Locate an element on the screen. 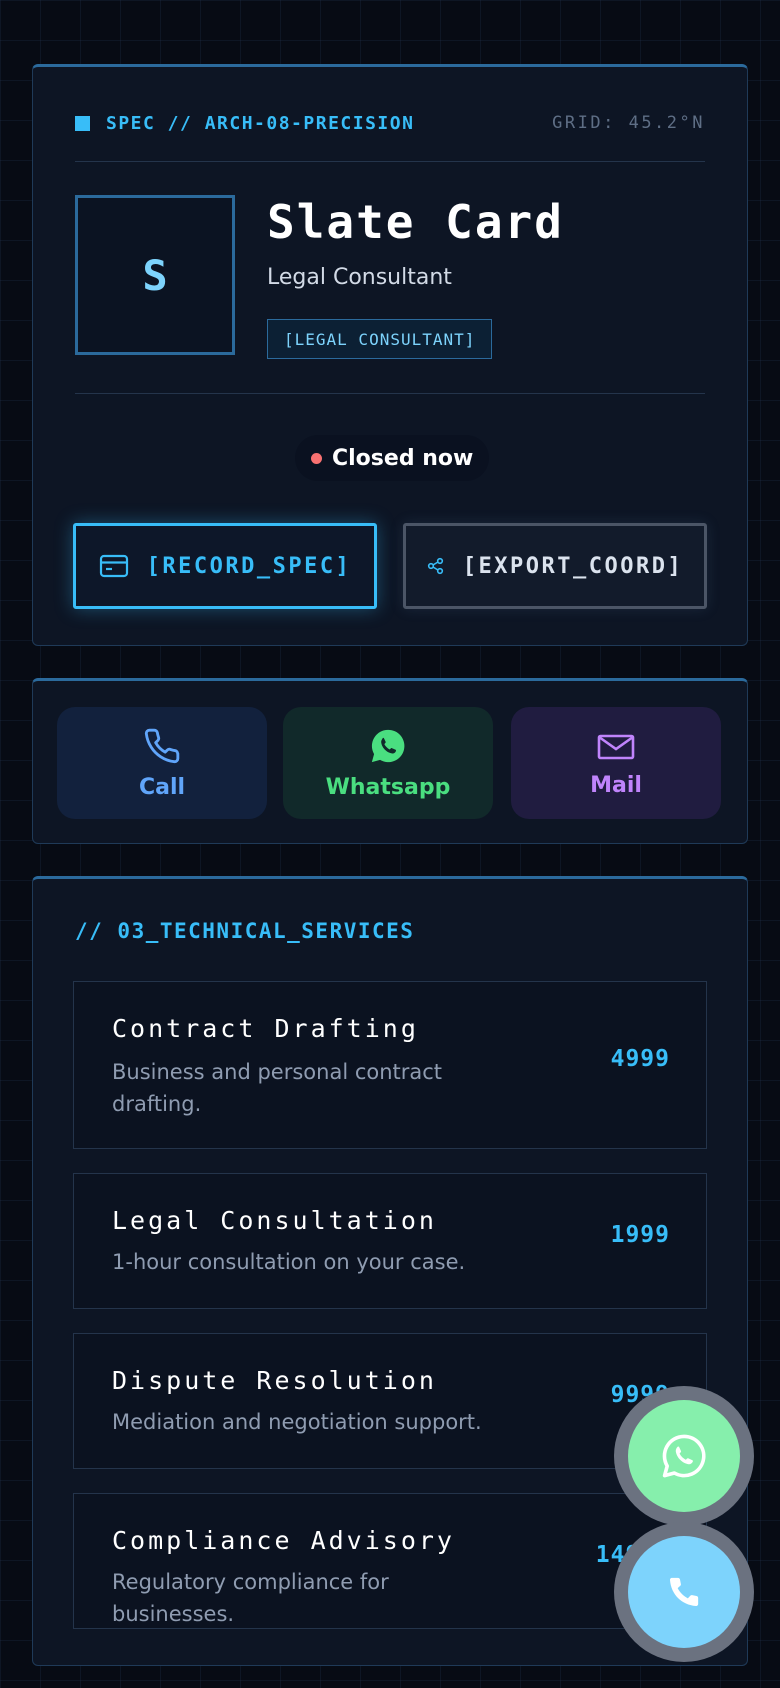  record-spec-button: [RECORD_SPEC] is located at coordinates (225, 566).